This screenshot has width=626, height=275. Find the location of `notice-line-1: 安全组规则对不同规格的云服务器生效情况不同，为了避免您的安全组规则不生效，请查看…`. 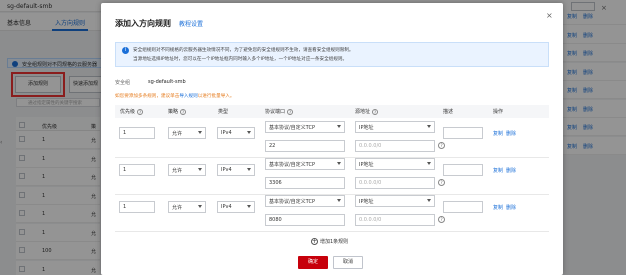

notice-line-1: 安全组规则对不同规格的云服务器生效情况不同，为了避免您的安全组规则不生效，请查看… is located at coordinates (243, 50).